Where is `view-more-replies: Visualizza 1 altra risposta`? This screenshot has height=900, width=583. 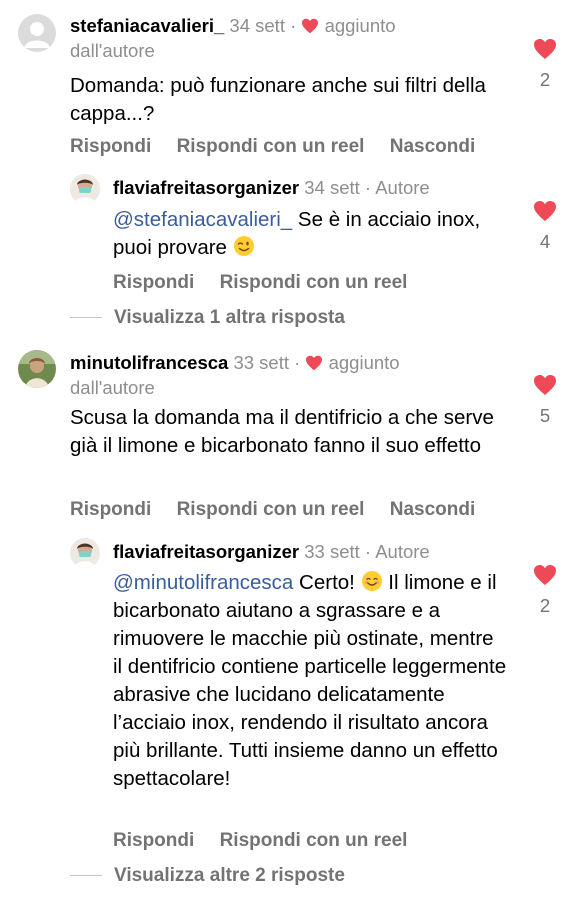
view-more-replies: Visualizza 1 altra risposta is located at coordinates (207, 318).